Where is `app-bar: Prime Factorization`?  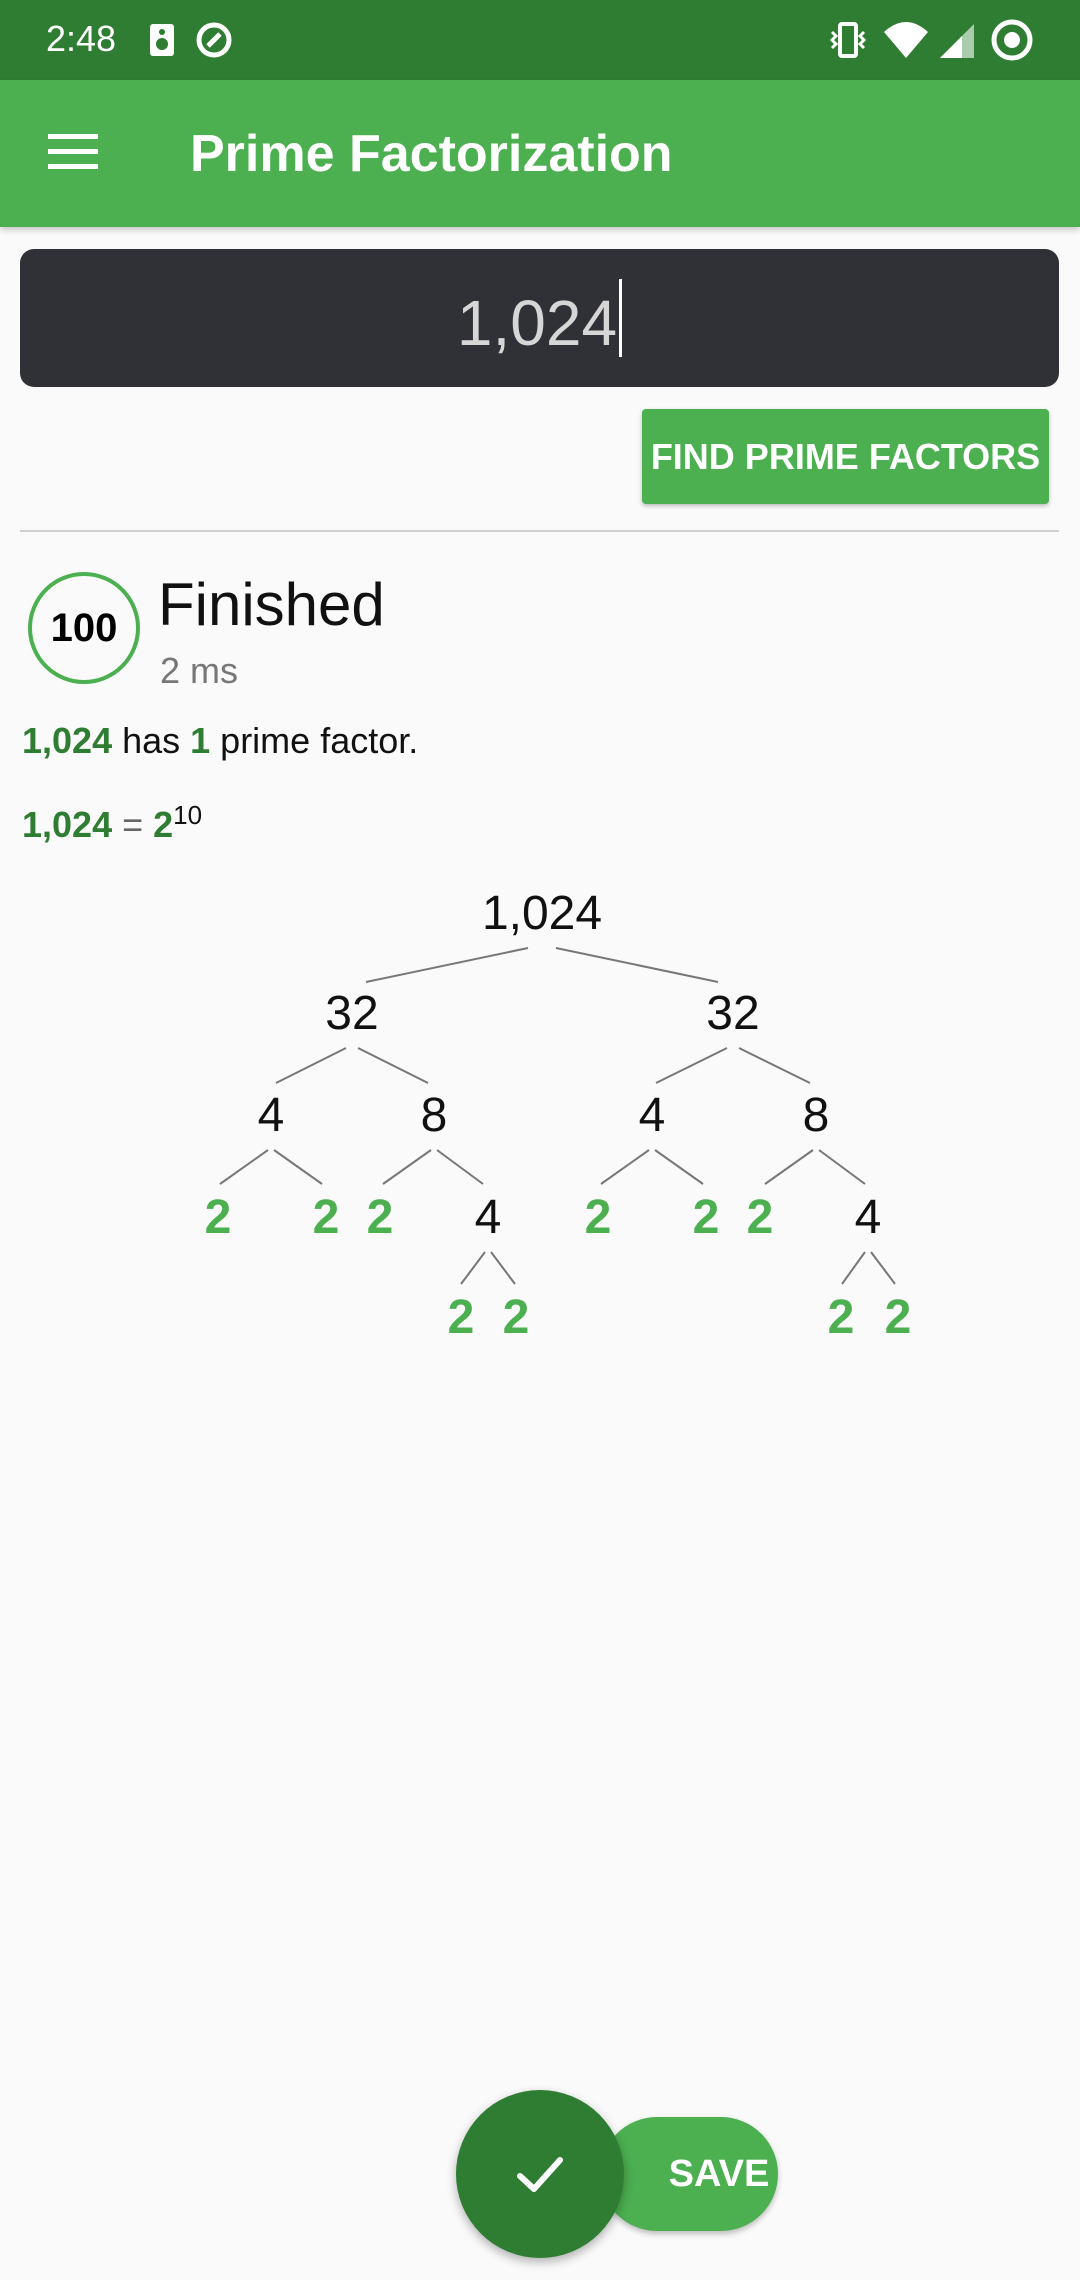
app-bar: Prime Factorization is located at coordinates (540, 153).